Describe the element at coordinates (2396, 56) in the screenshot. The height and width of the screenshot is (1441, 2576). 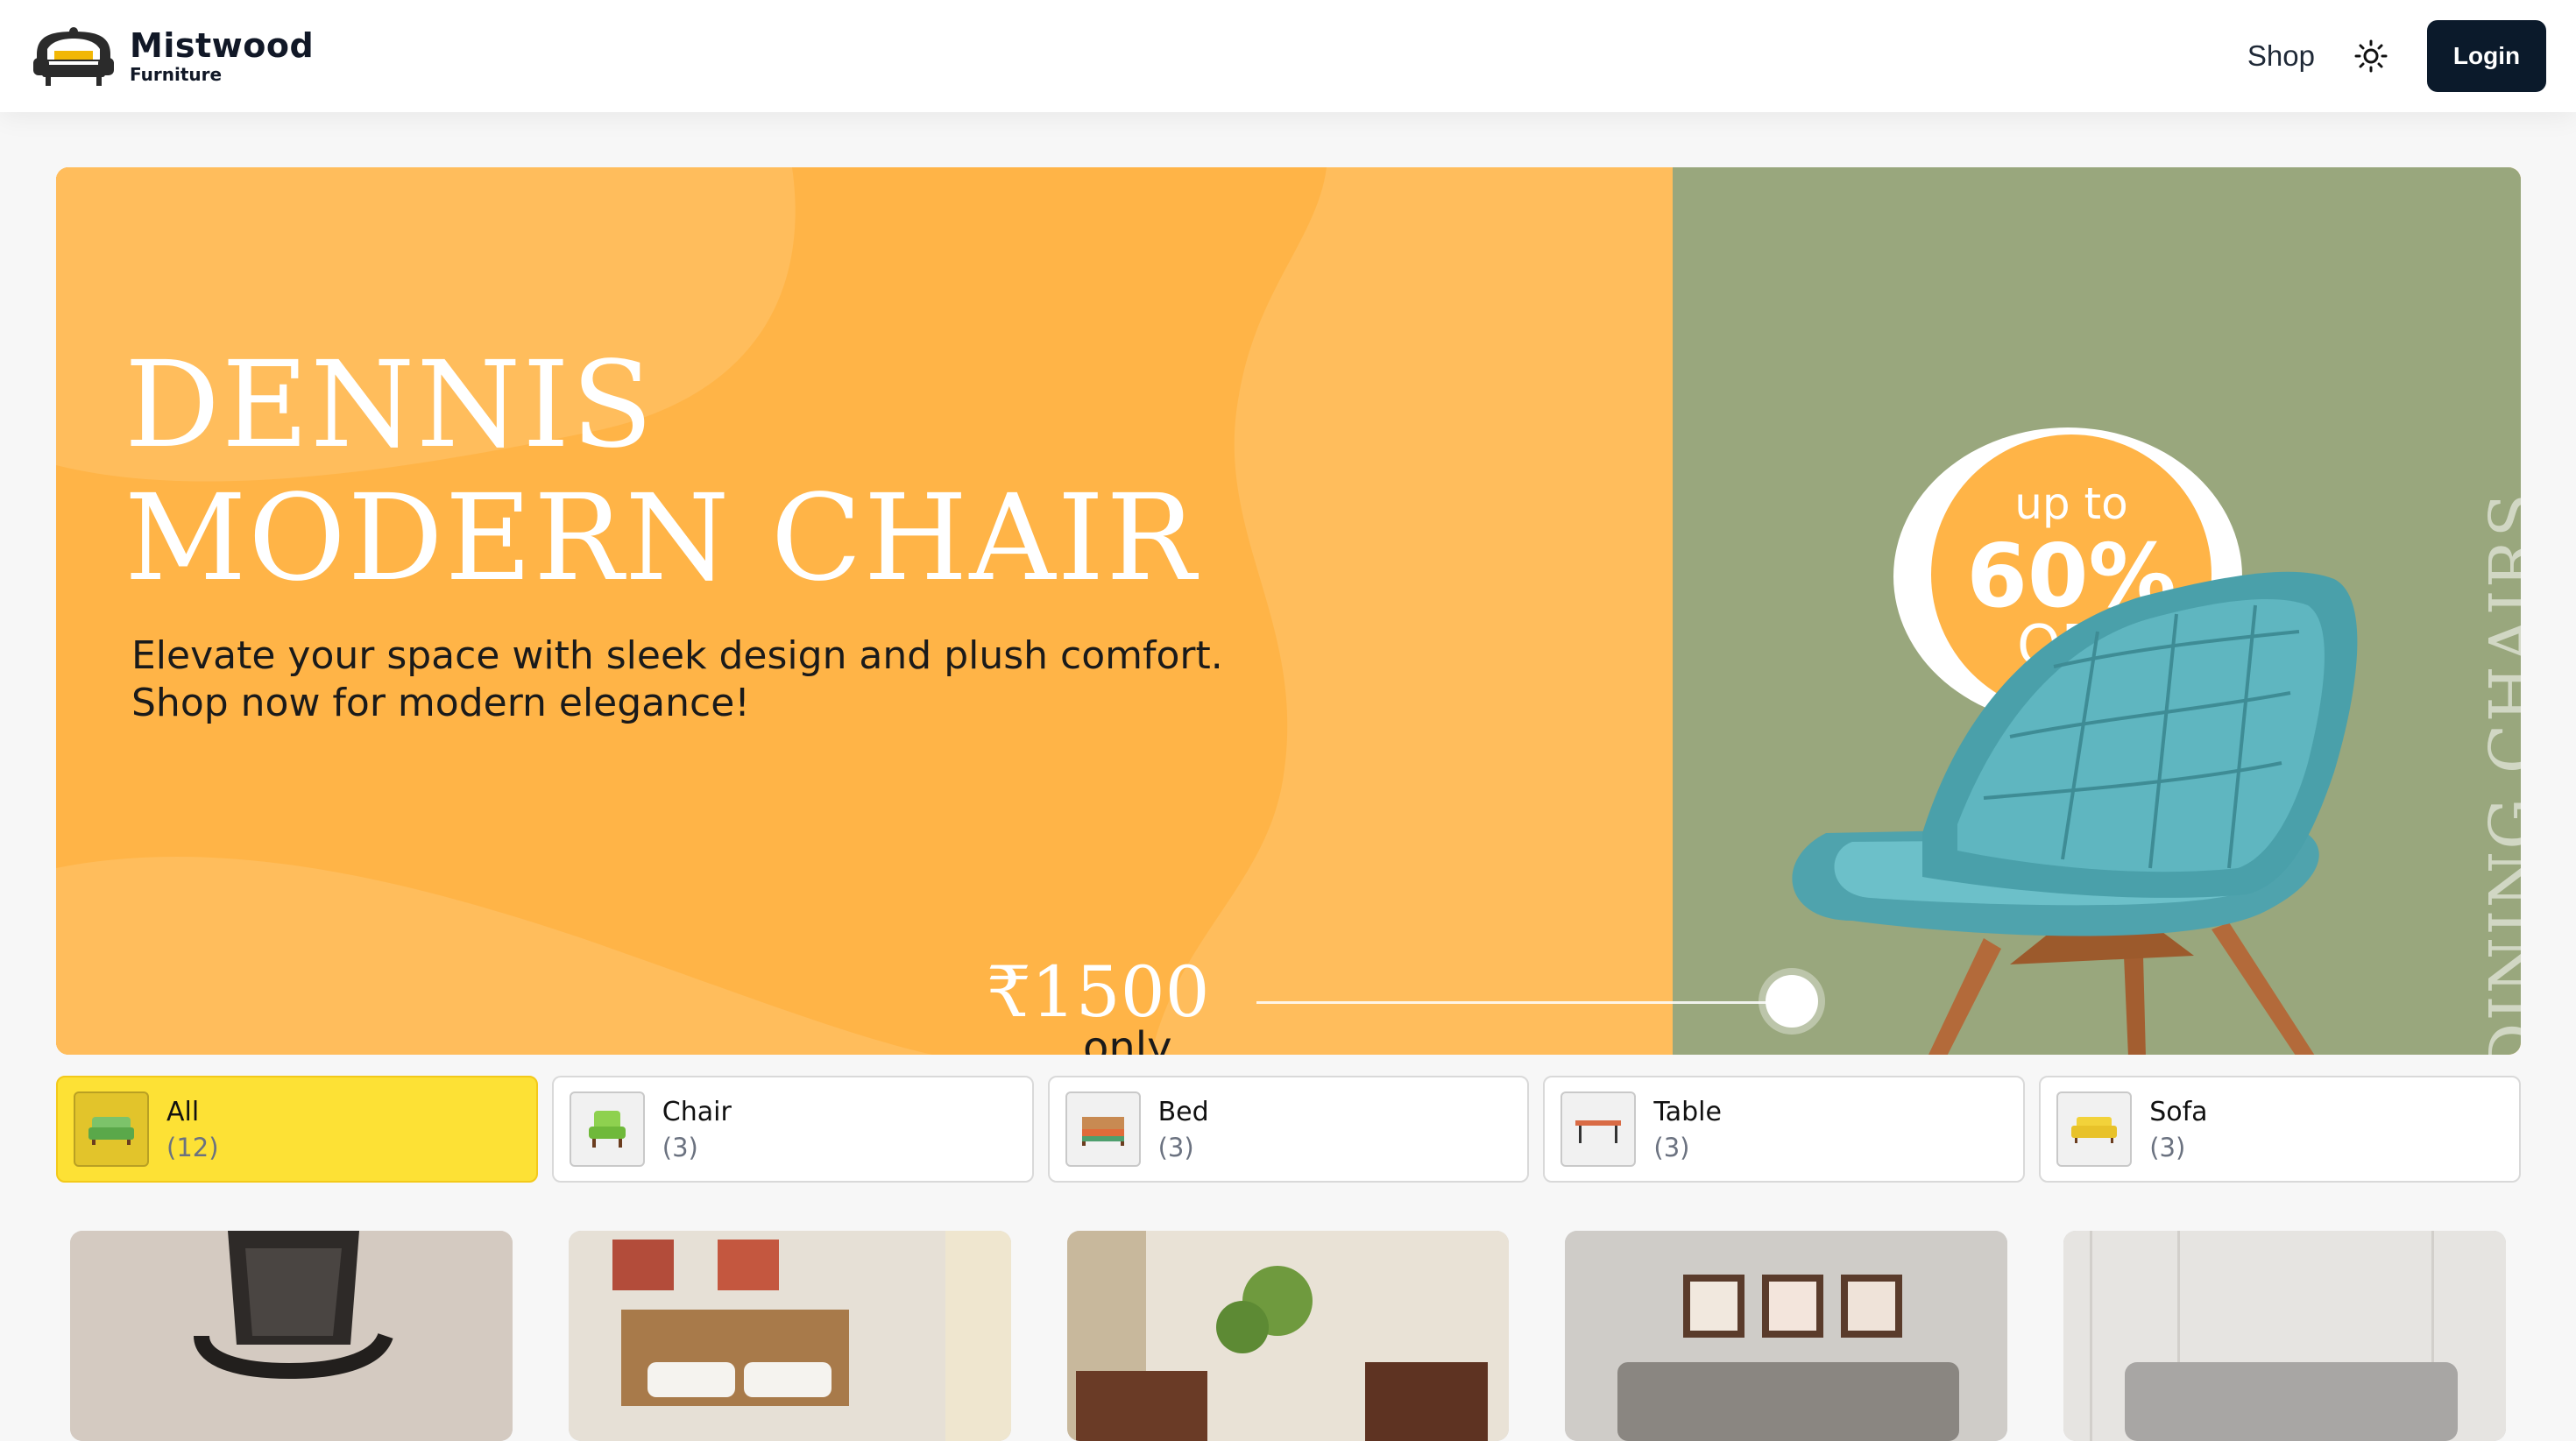
I see `nav-links: Shop Login` at that location.